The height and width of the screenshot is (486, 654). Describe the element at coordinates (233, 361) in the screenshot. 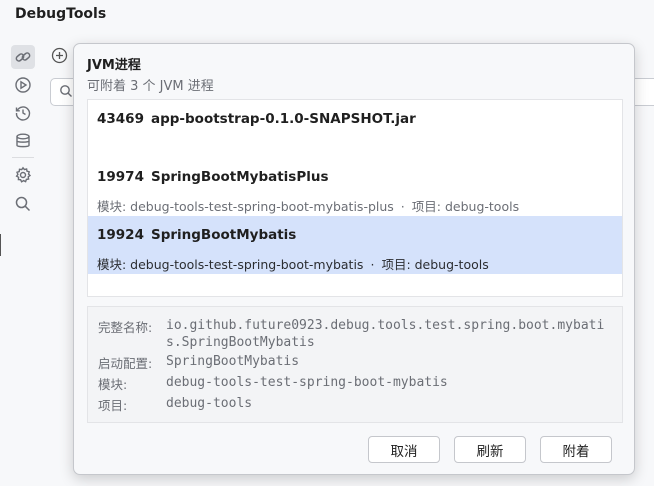

I see `detail-value: SpringBootMybatis` at that location.